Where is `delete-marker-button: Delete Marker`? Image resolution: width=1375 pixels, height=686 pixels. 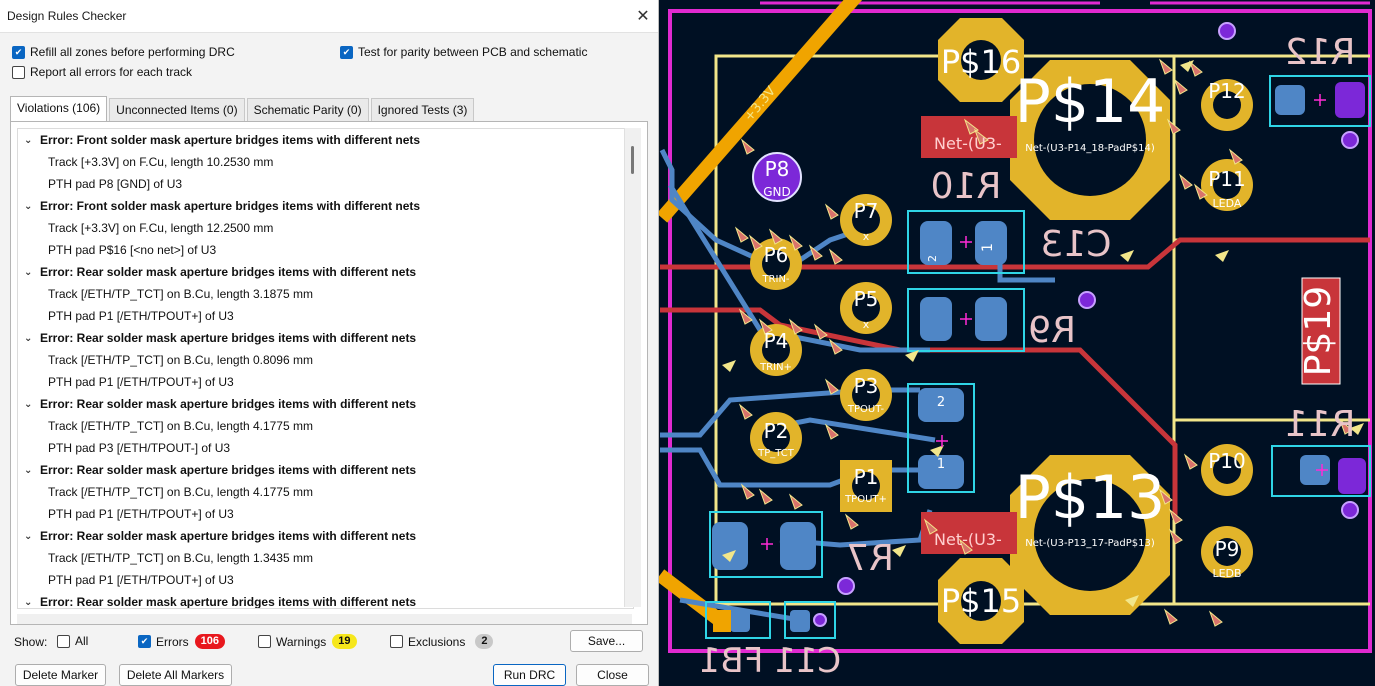 delete-marker-button: Delete Marker is located at coordinates (60, 675).